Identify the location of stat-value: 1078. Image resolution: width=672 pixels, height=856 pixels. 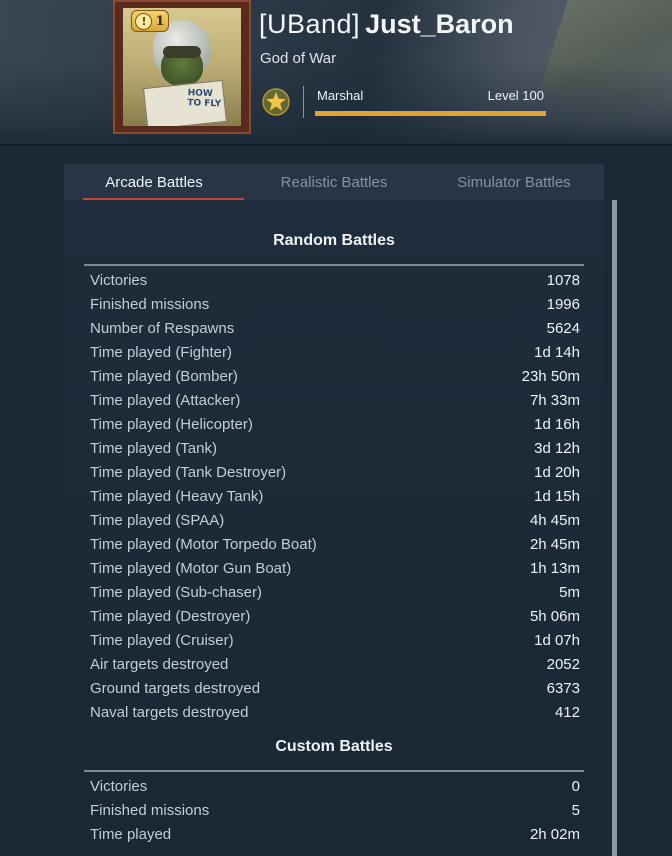
(563, 280).